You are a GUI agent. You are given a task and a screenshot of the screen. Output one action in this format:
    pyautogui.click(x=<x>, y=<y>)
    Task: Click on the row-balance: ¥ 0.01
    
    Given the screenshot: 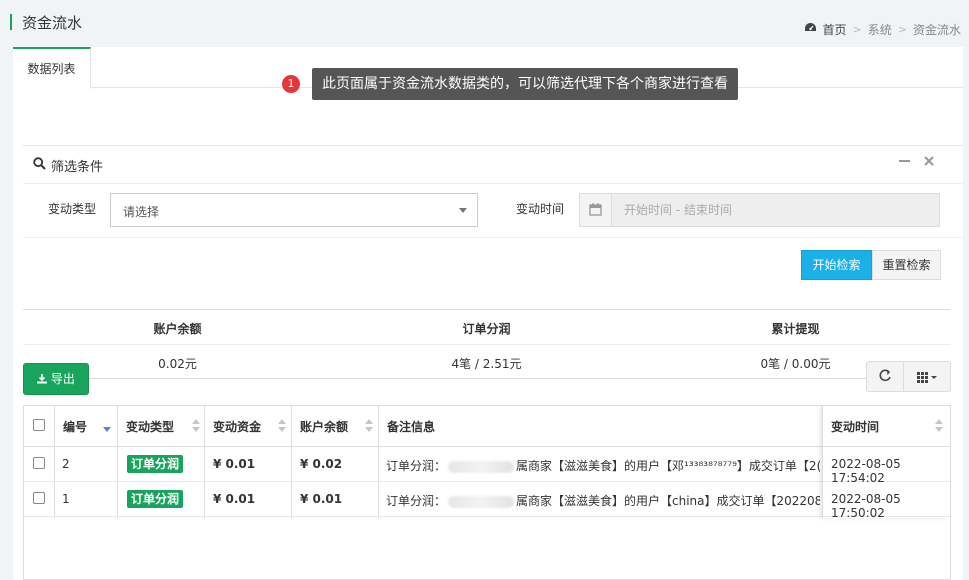 What is the action you would take?
    pyautogui.click(x=321, y=499)
    